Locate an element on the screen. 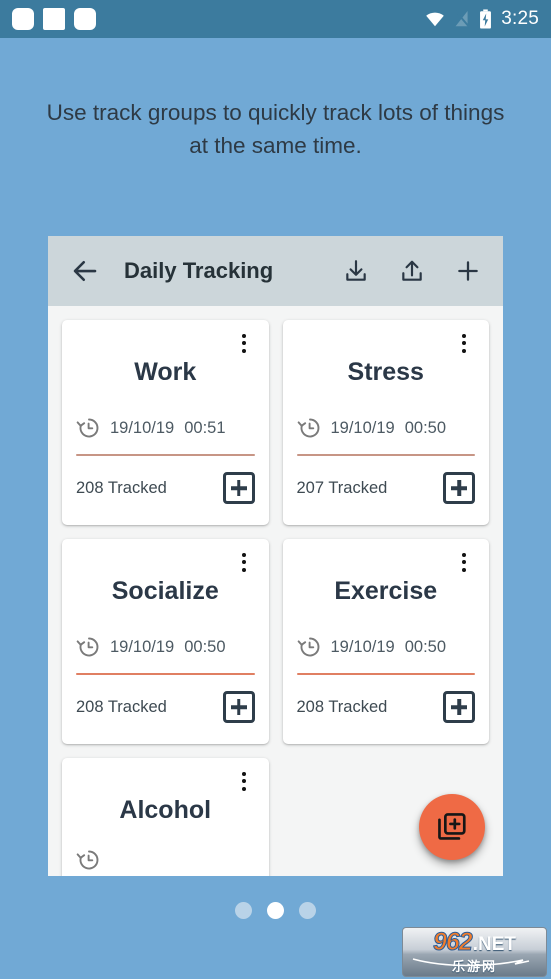 Image resolution: width=551 pixels, height=979 pixels. plus-icon is located at coordinates (468, 271).